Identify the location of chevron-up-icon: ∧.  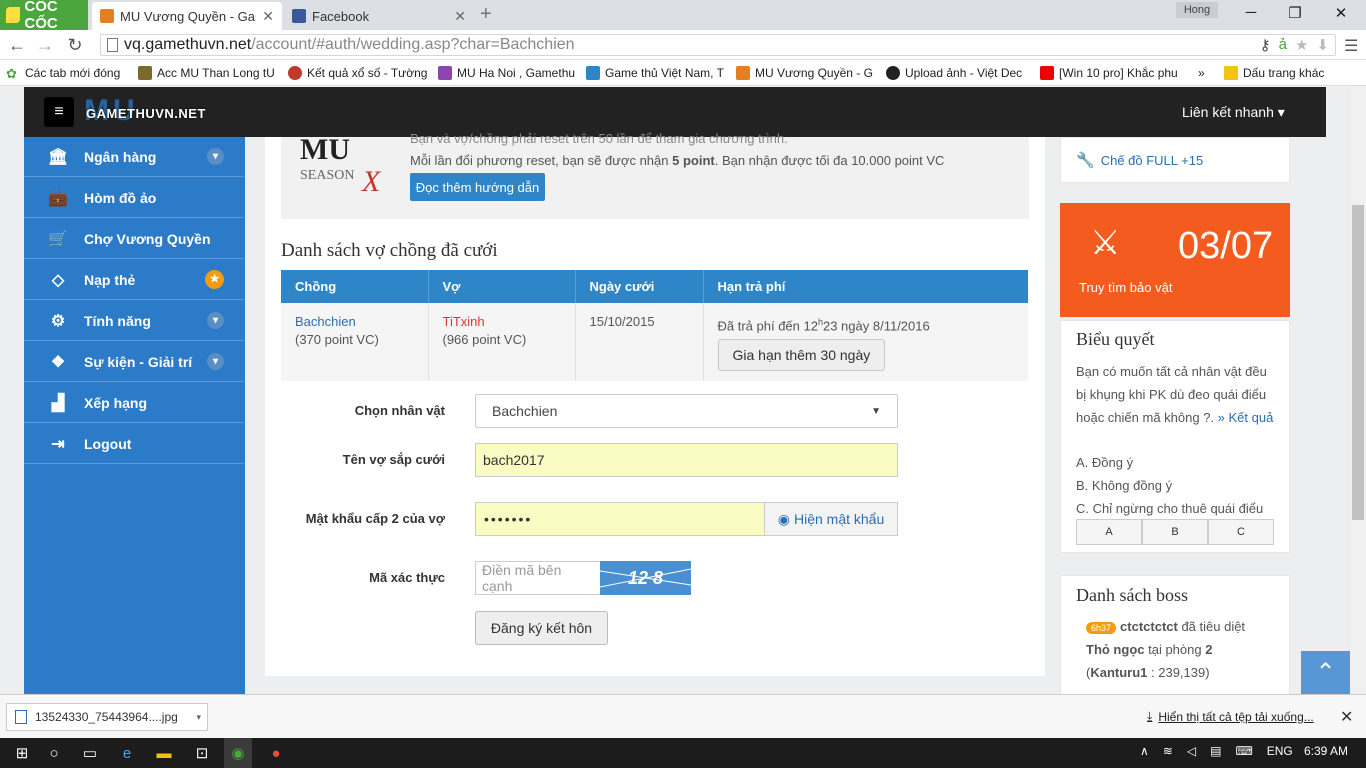
(1144, 751).